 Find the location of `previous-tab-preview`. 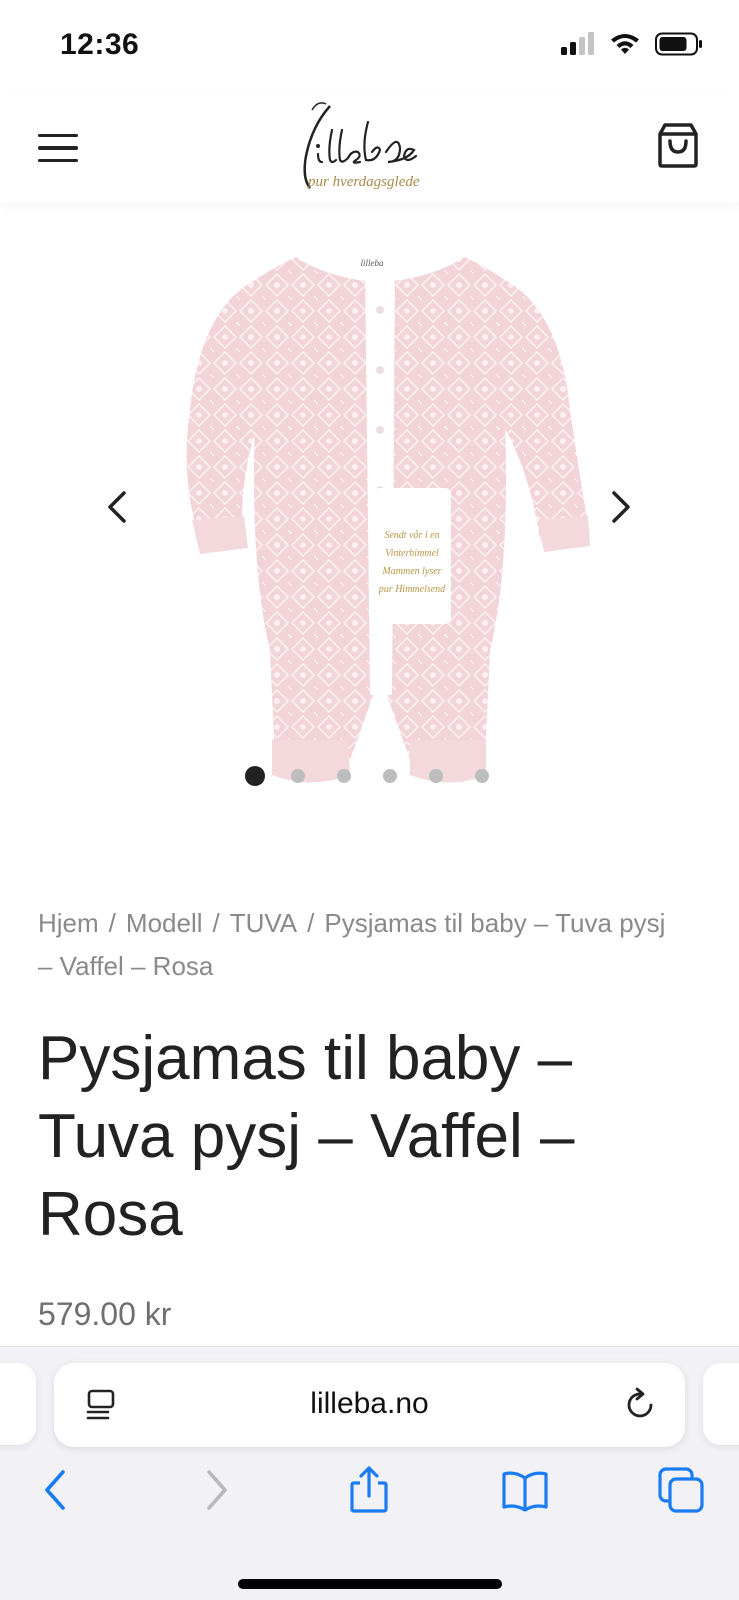

previous-tab-preview is located at coordinates (18, 1404).